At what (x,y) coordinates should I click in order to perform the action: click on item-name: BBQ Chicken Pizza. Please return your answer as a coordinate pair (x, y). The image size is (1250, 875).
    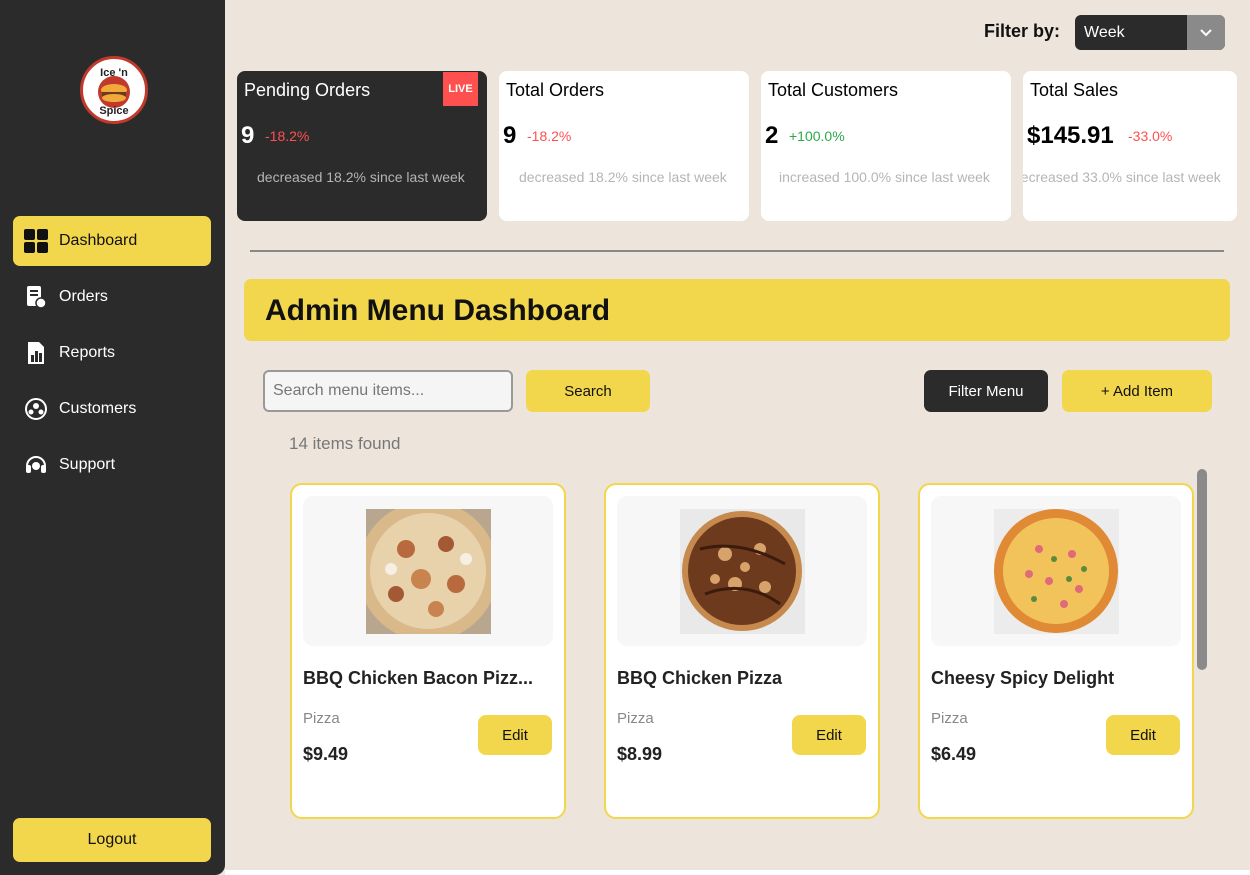
    Looking at the image, I should click on (700, 678).